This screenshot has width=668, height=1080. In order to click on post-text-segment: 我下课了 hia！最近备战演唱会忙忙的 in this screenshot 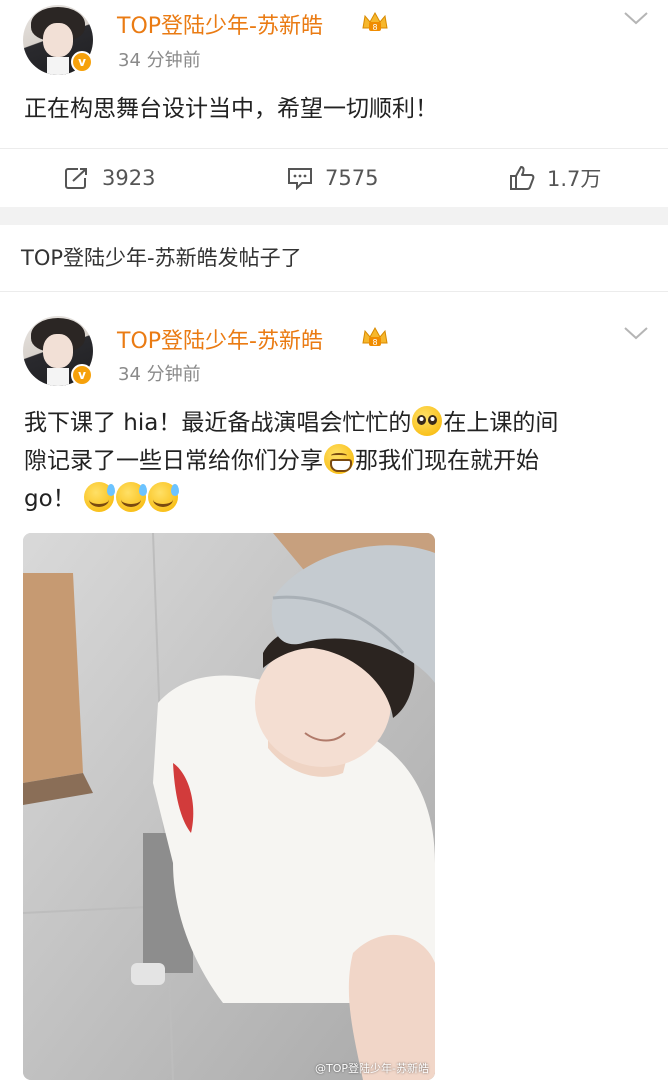, I will do `click(218, 423)`.